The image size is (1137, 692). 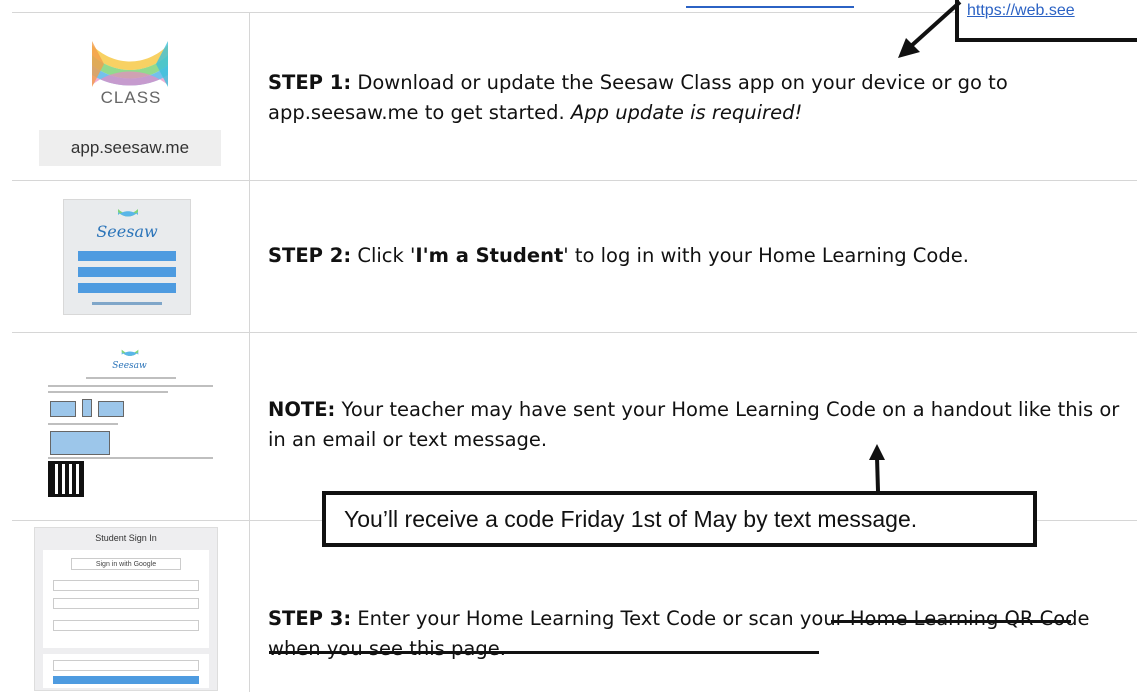 What do you see at coordinates (130, 148) in the screenshot?
I see `app-url-badge: app.seesaw.me` at bounding box center [130, 148].